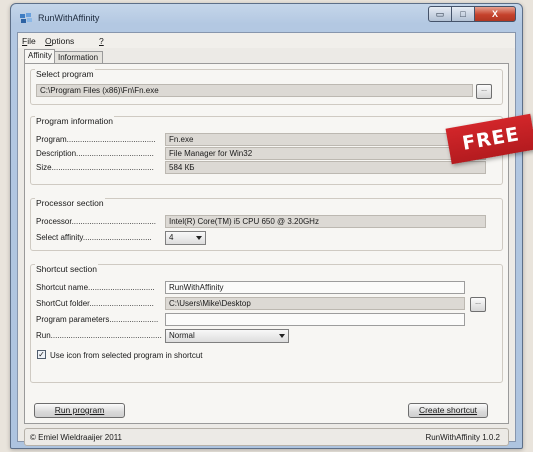 The width and height of the screenshot is (533, 452). What do you see at coordinates (440, 14) in the screenshot?
I see `minimize-button: ▭` at bounding box center [440, 14].